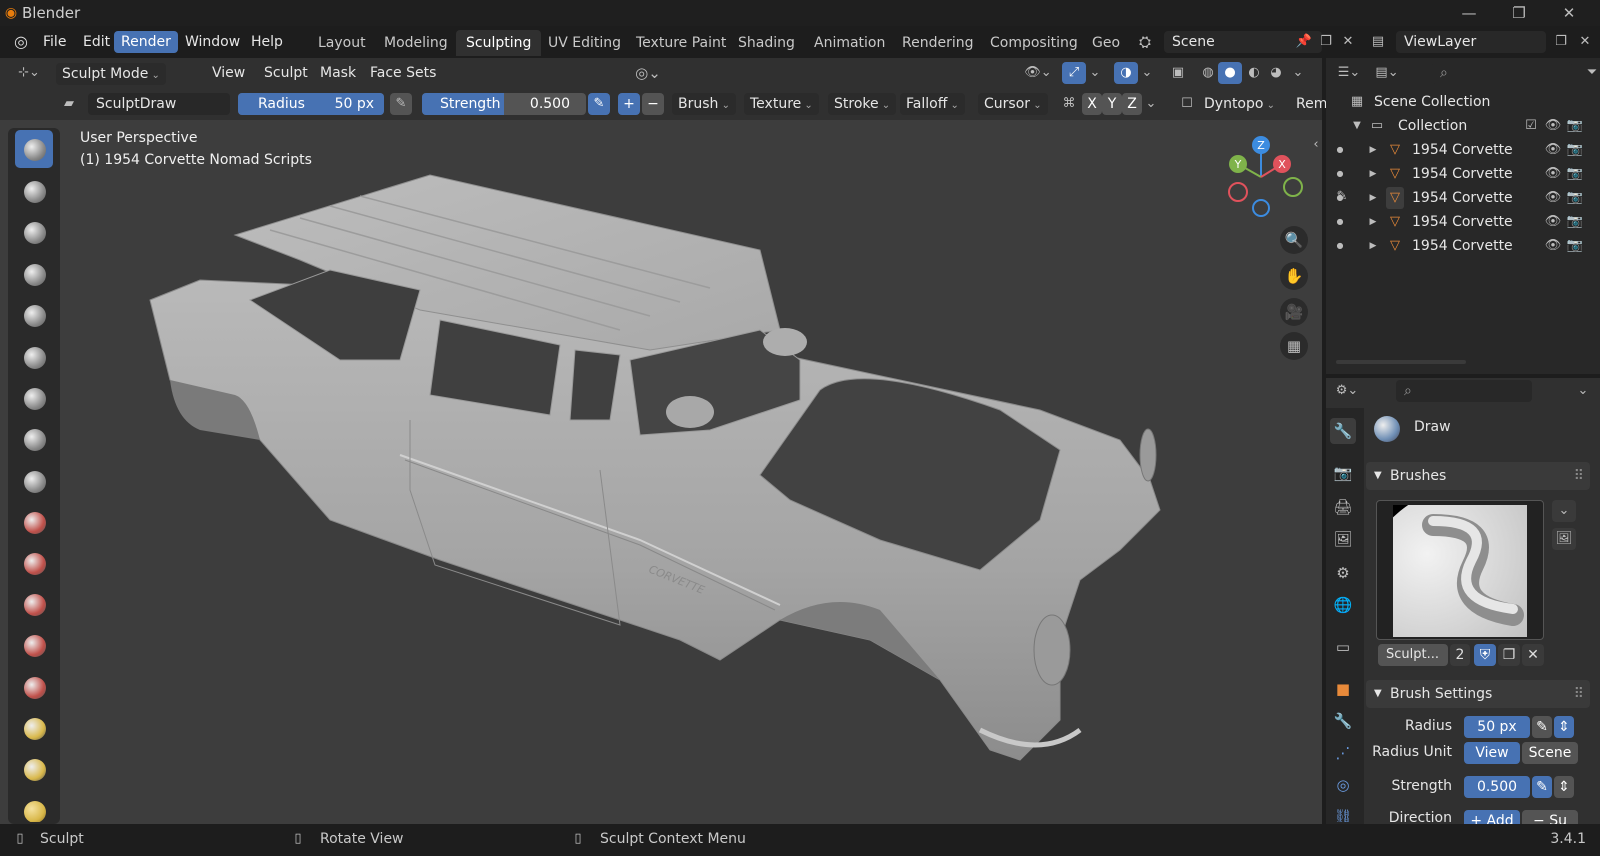 This screenshot has width=1600, height=856. I want to click on rendered-shading-icon: ◕, so click(1276, 73).